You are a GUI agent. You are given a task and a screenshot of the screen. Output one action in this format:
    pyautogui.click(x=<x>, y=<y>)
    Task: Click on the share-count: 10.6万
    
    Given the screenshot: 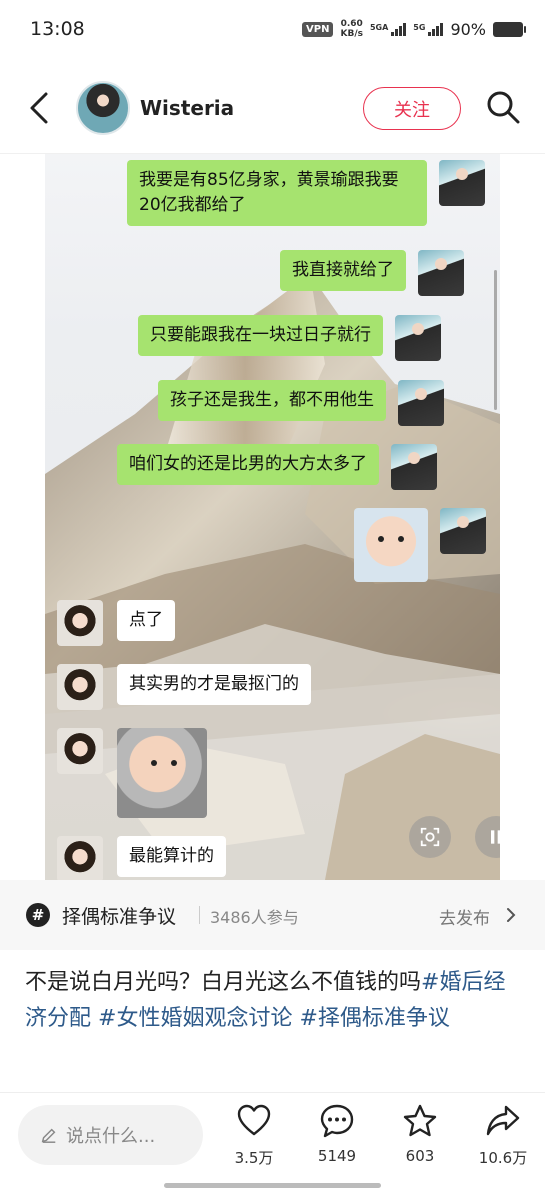 What is the action you would take?
    pyautogui.click(x=503, y=1158)
    